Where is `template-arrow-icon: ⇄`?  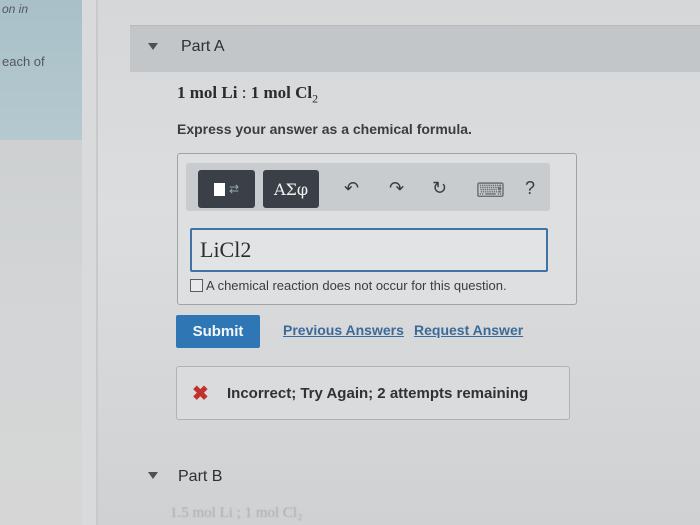
template-arrow-icon: ⇄ is located at coordinates (234, 189).